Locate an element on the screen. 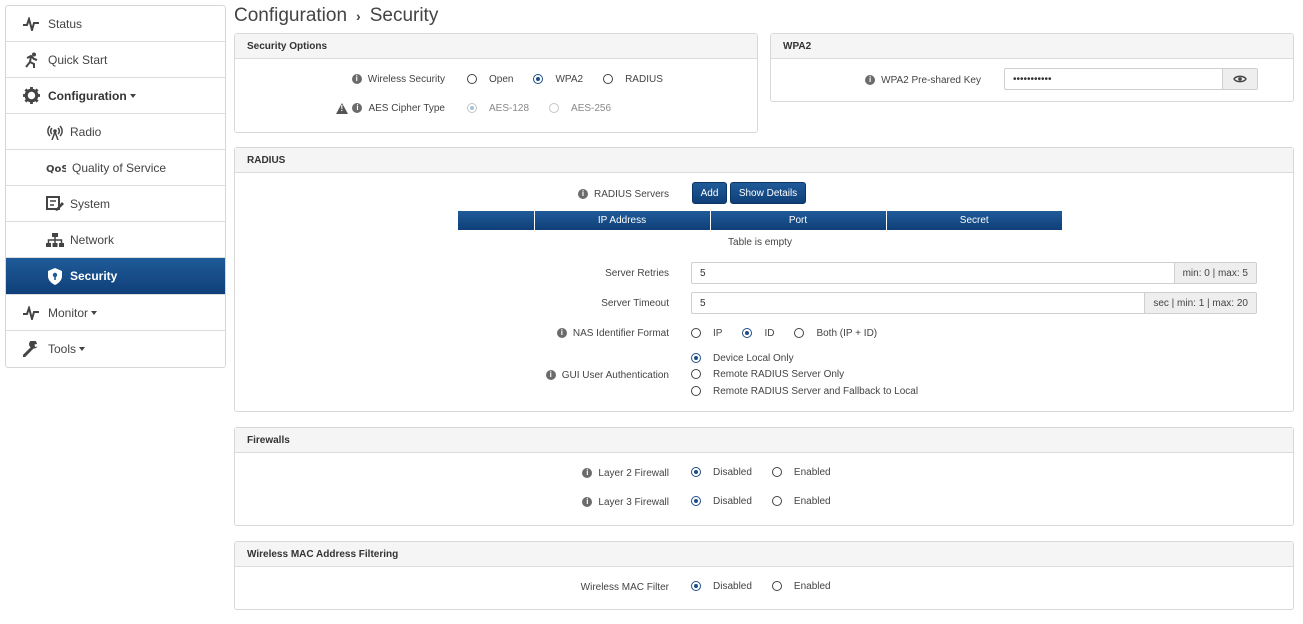 The image size is (1303, 624). radio-mac-disabled is located at coordinates (696, 586).